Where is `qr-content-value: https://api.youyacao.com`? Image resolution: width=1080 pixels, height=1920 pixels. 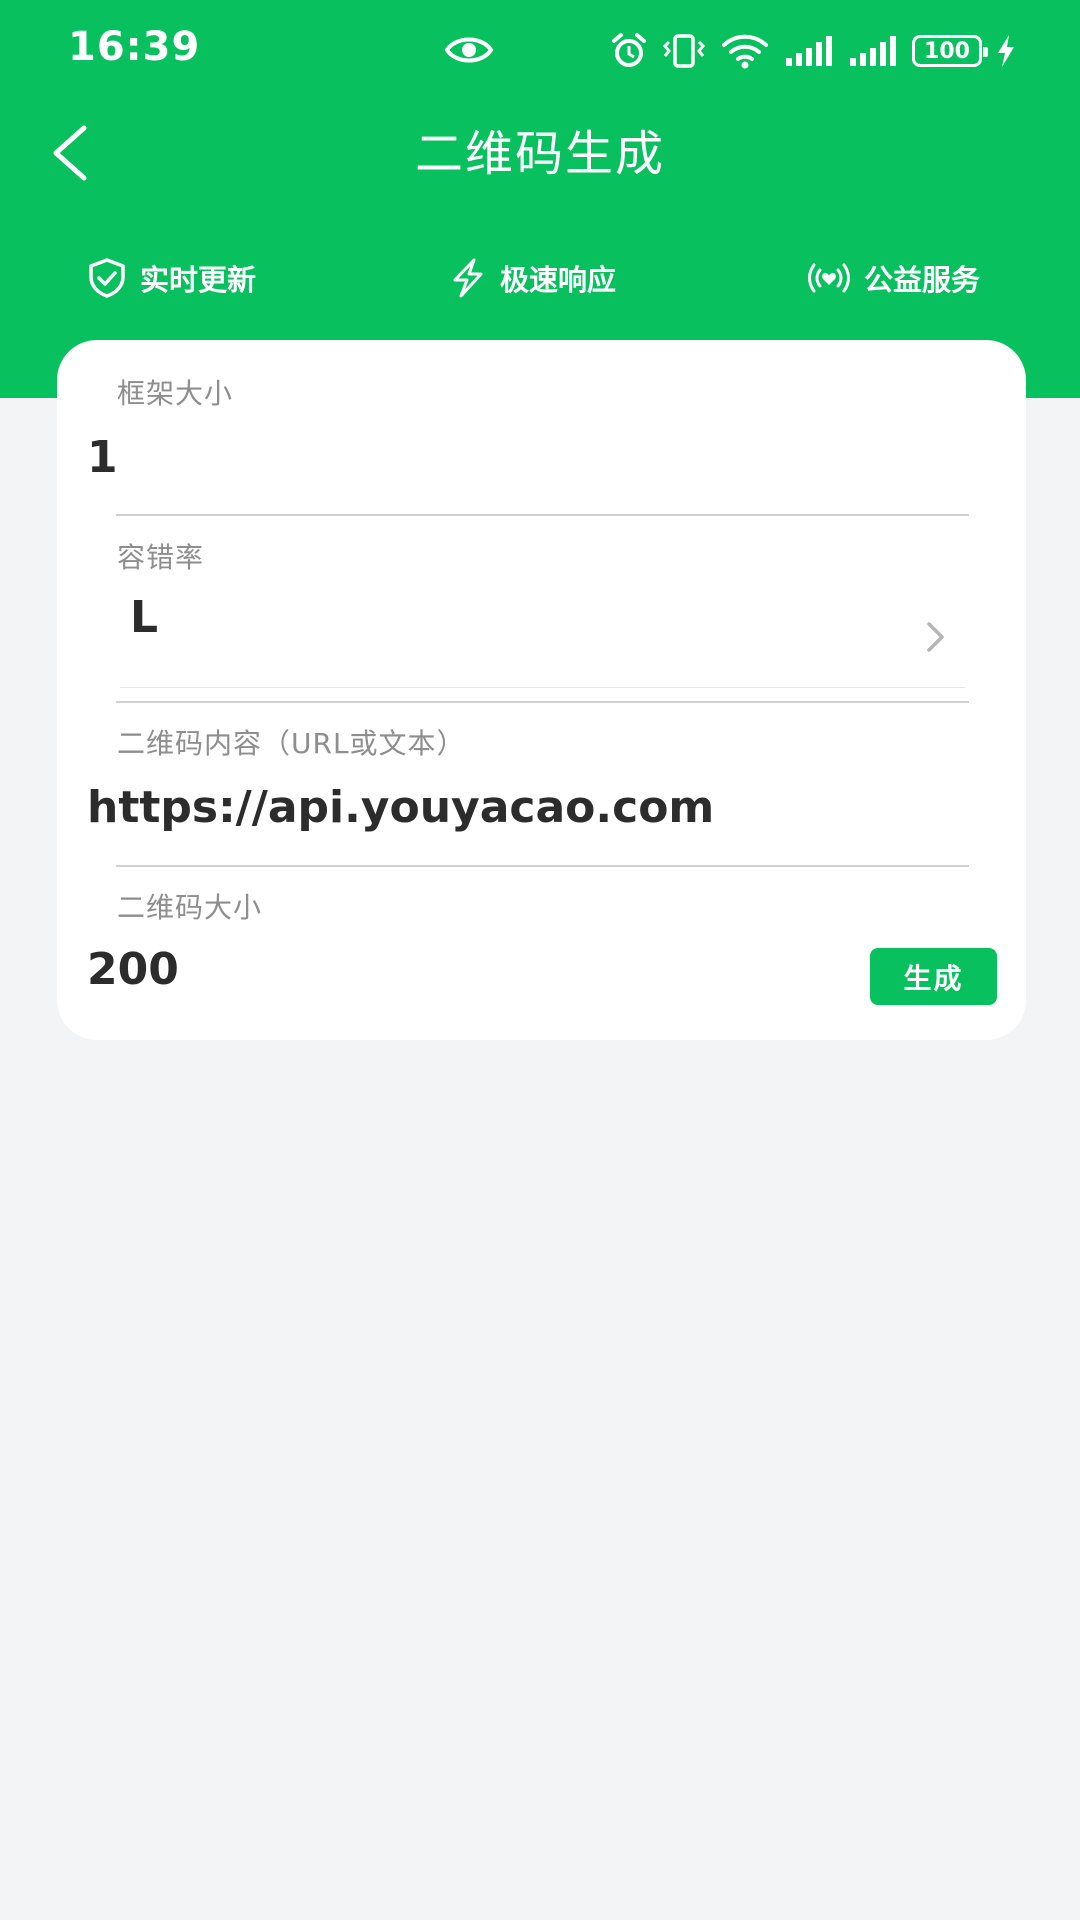
qr-content-value: https://api.youyacao.com is located at coordinates (401, 807).